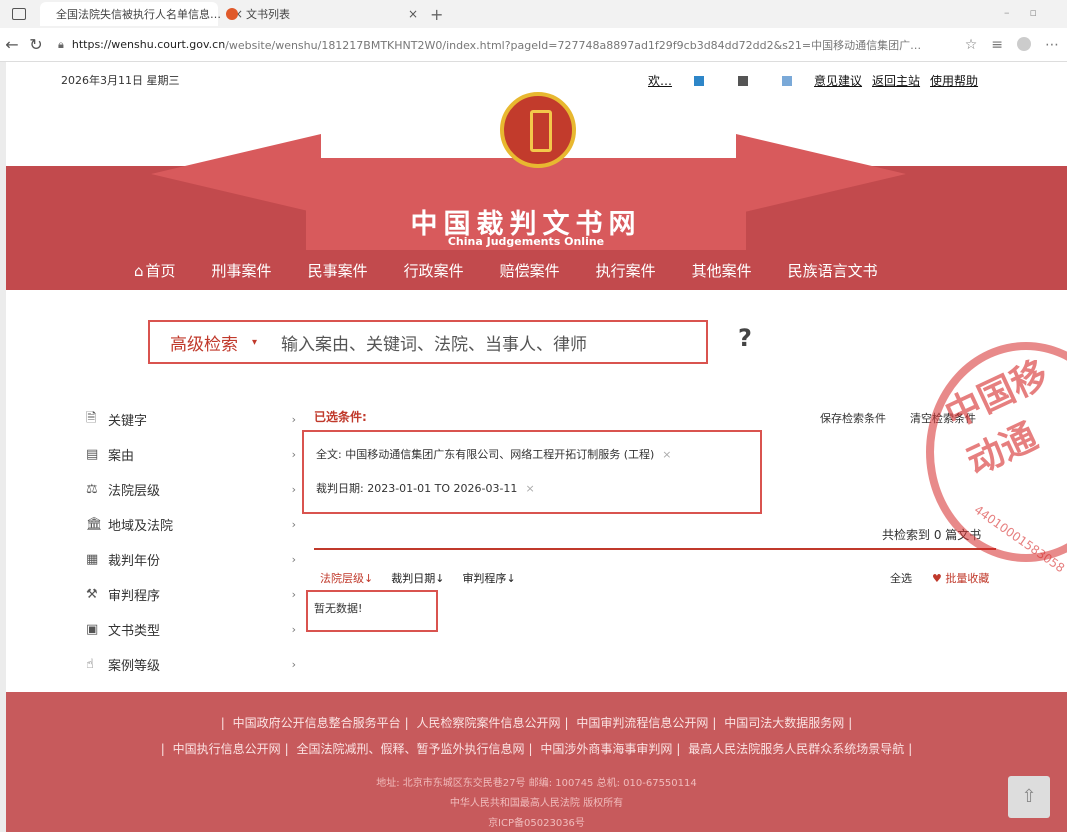 Image resolution: width=1067 pixels, height=832 pixels. What do you see at coordinates (494, 454) in the screenshot?
I see `condition-fulltext: 全文: 中国移动通信集团广东有限公司、网络工程开拓订制服务 (工程) ×` at bounding box center [494, 454].